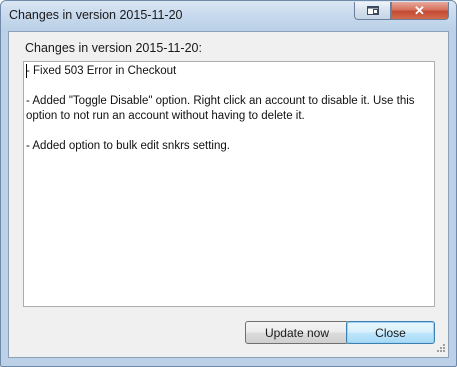 This screenshot has width=457, height=367. What do you see at coordinates (26, 71) in the screenshot?
I see `text-caret` at bounding box center [26, 71].